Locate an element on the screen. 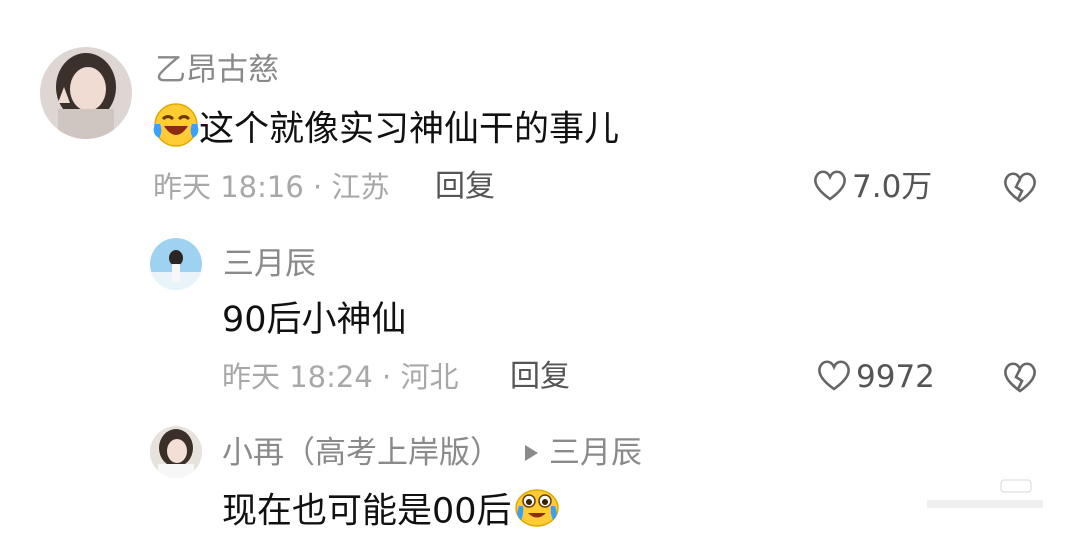 The height and width of the screenshot is (540, 1080). comment-text: 现在也可能是00后 is located at coordinates (391, 512).